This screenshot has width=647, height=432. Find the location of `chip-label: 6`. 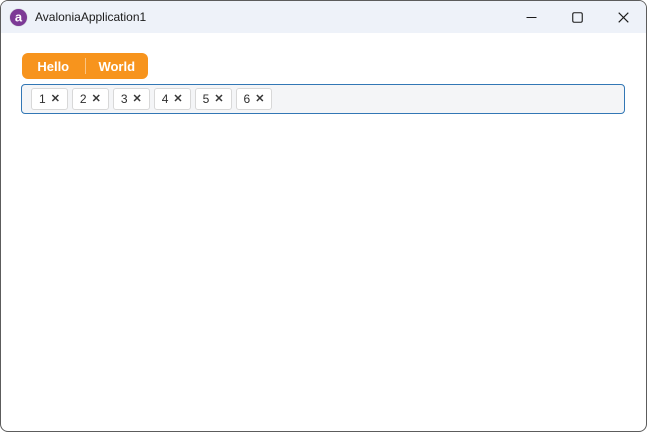

chip-label: 6 is located at coordinates (247, 99).